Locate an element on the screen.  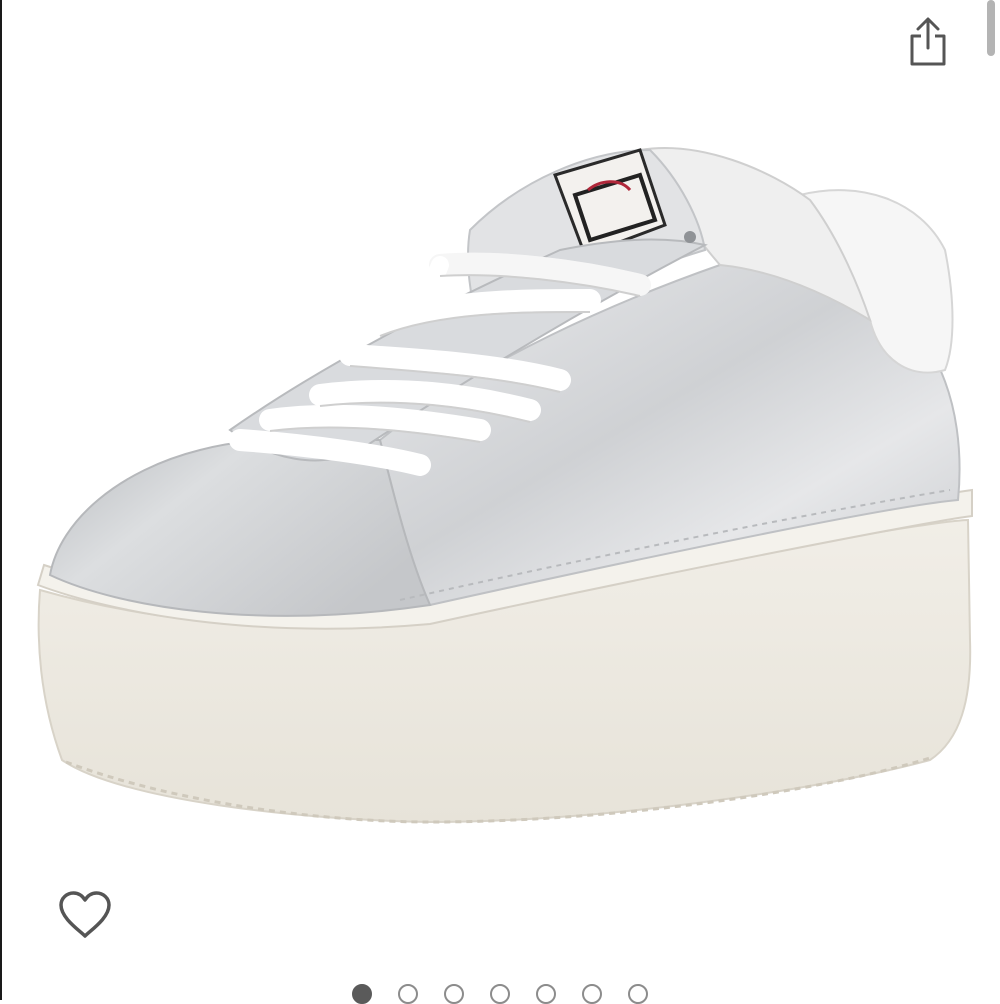
share-button is located at coordinates (928, 42).